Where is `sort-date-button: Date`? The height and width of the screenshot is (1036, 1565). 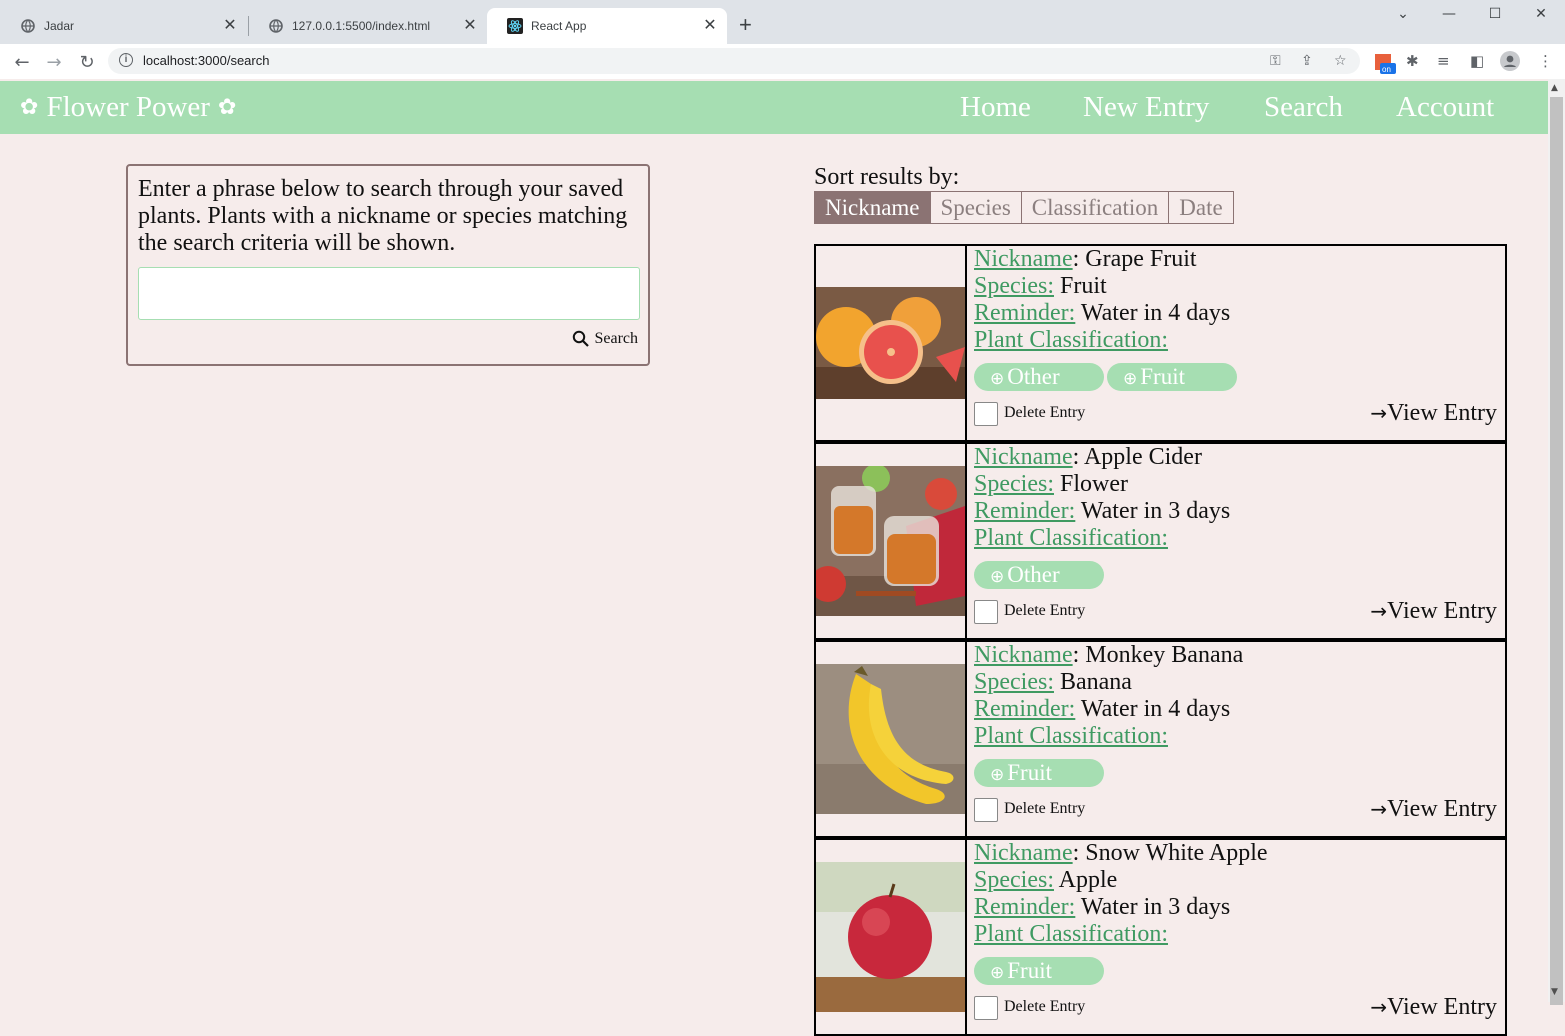
sort-date-button: Date is located at coordinates (1201, 207).